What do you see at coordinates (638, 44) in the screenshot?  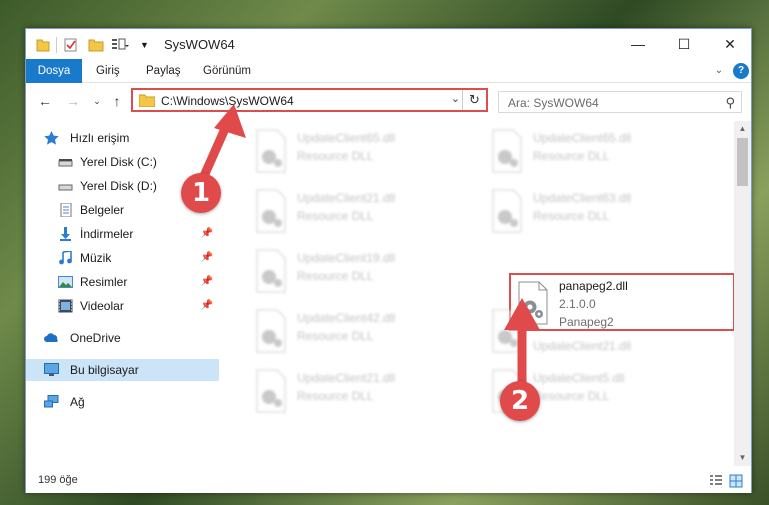 I see `minimize-button: —` at bounding box center [638, 44].